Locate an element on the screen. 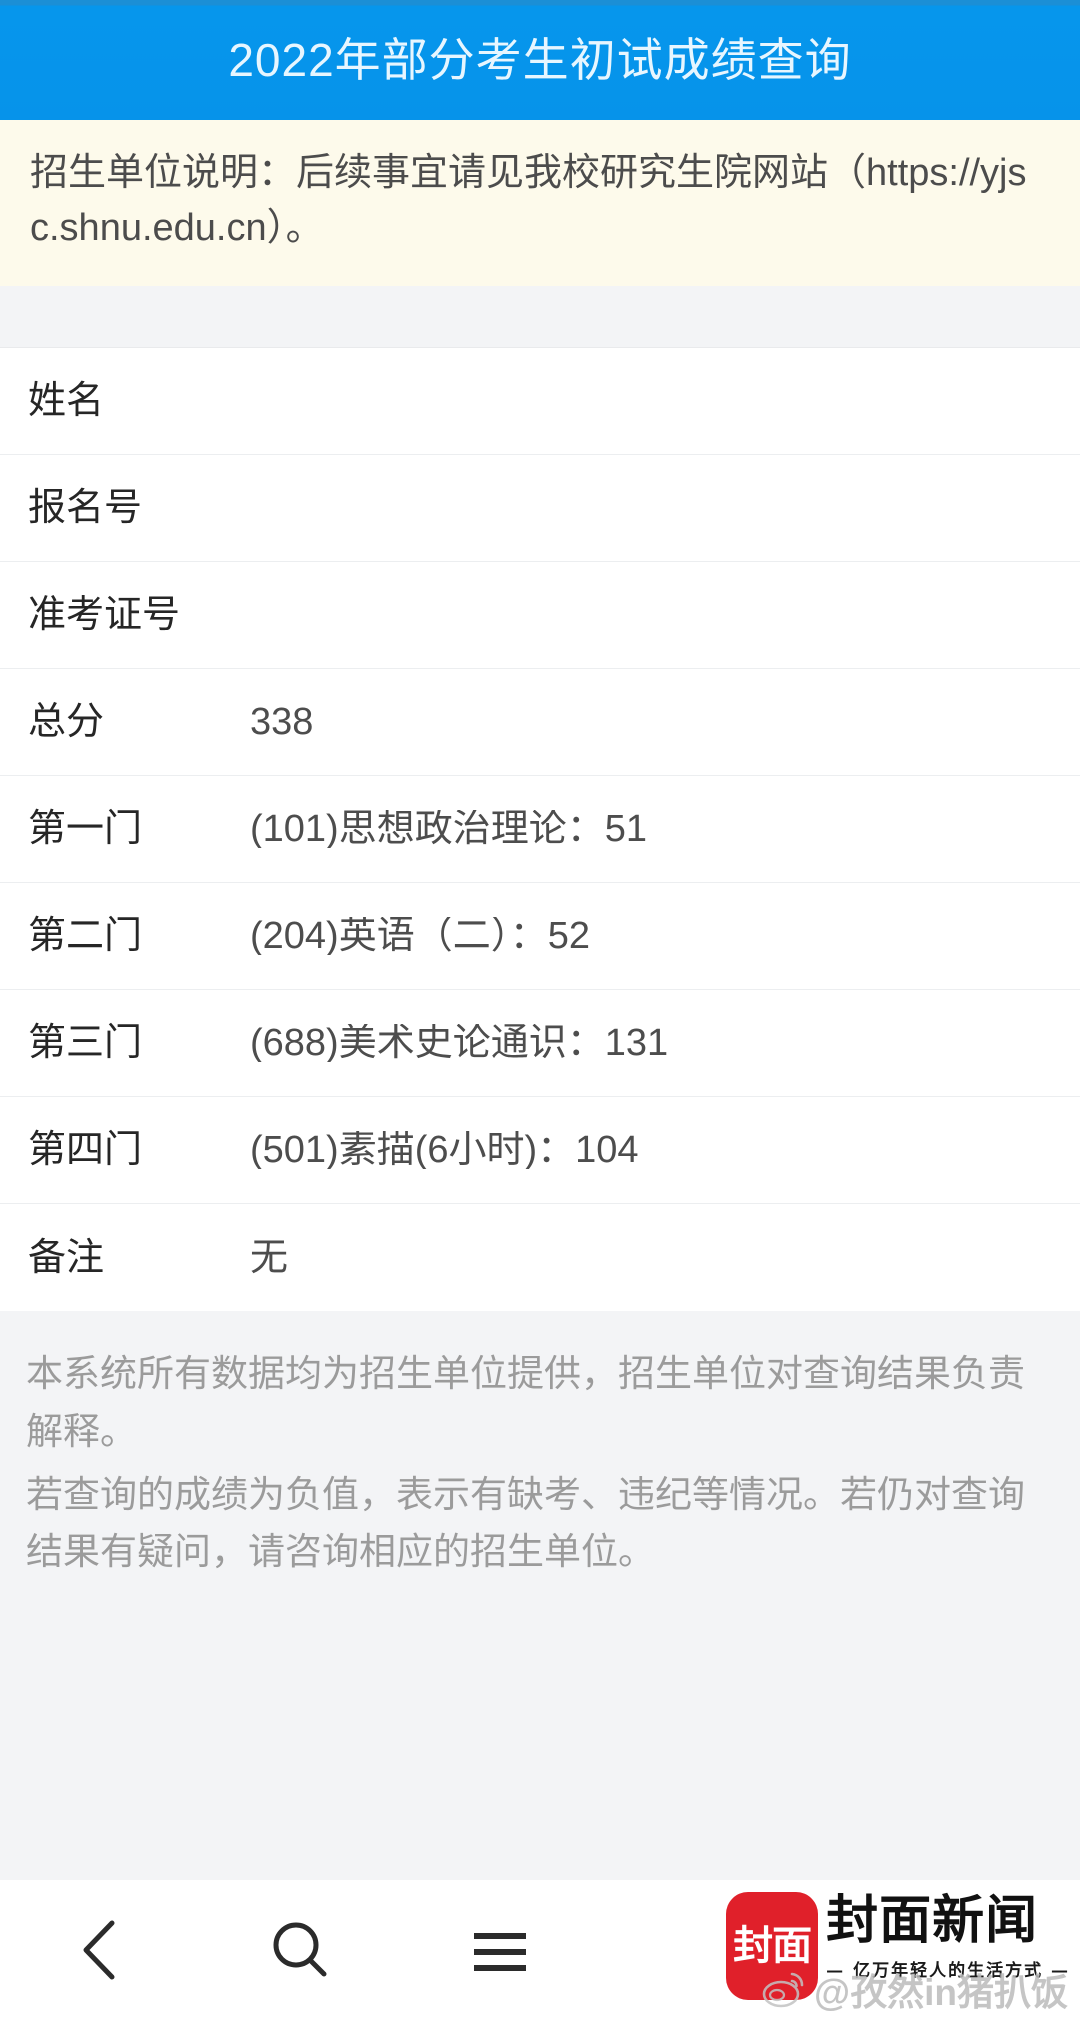  cover-news-tagline: — 亿万年轻人的生活方式 — is located at coordinates (948, 1970).